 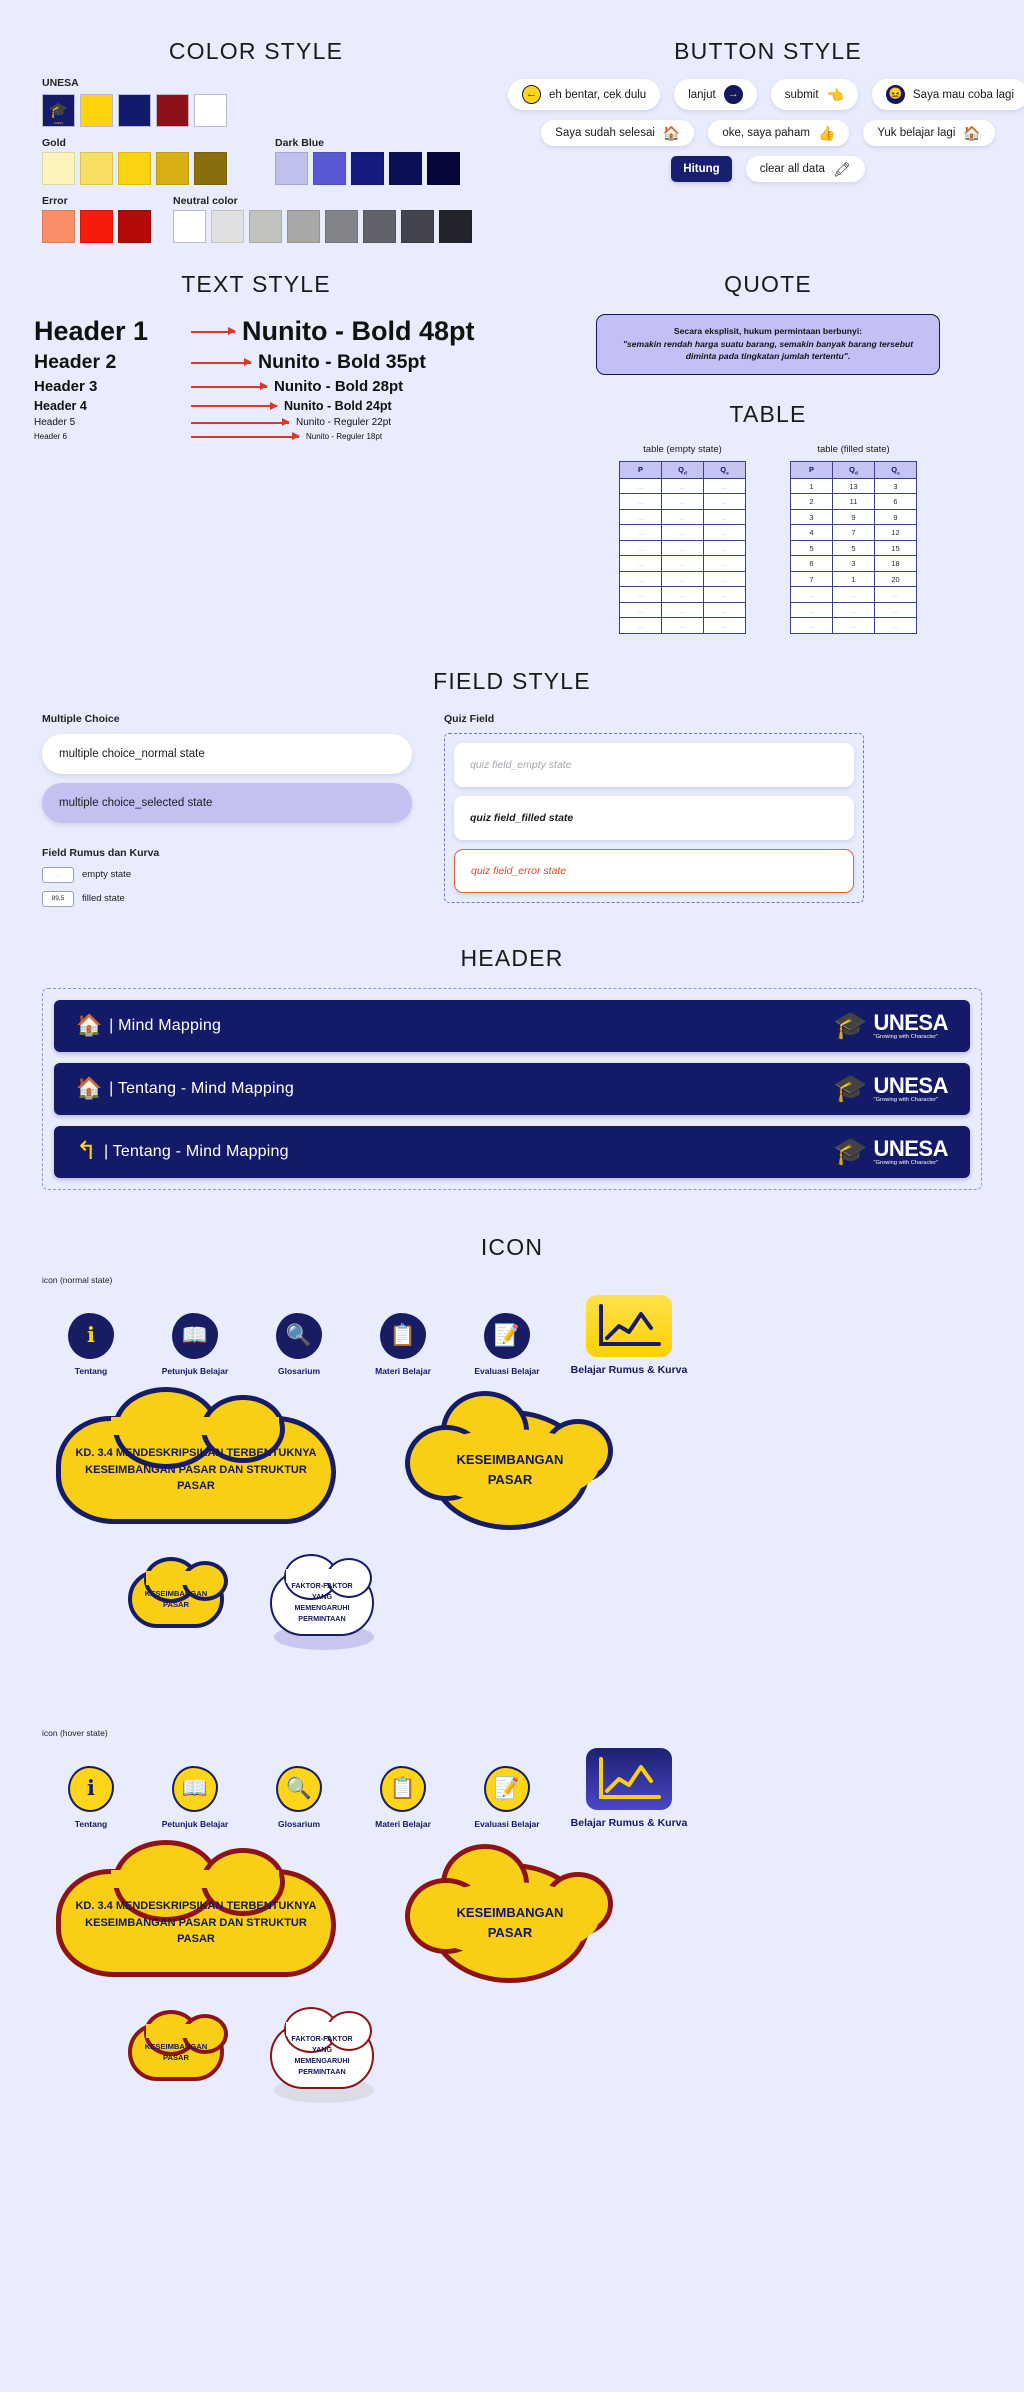 I want to click on rumus-field-filled: 89,5, so click(x=58, y=898).